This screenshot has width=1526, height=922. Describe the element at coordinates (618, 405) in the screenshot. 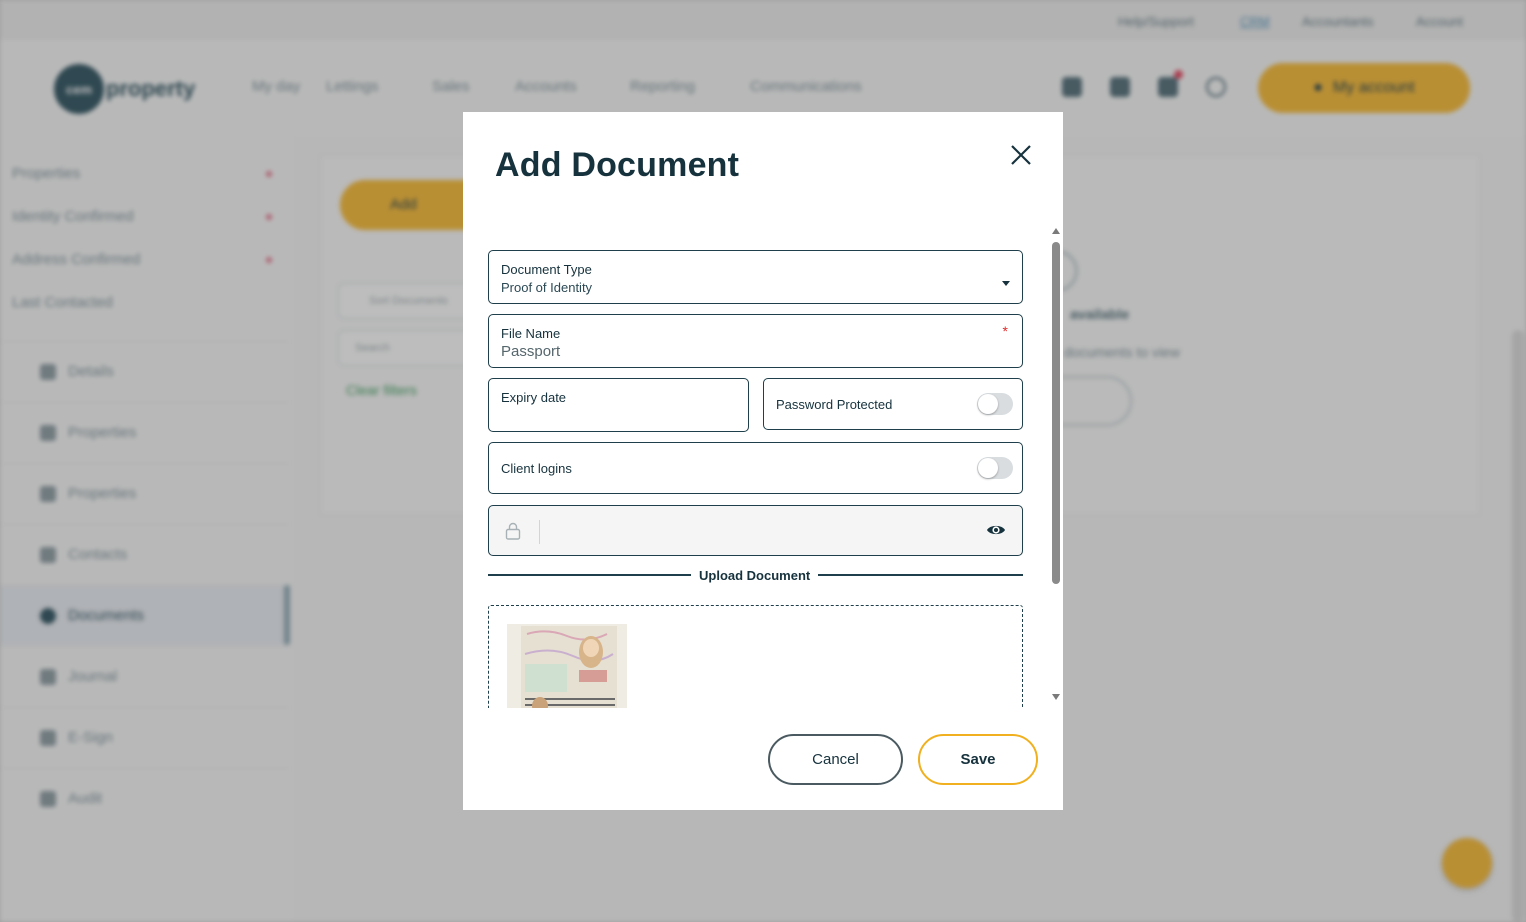

I see `expiry-date-field: Expiry date` at that location.